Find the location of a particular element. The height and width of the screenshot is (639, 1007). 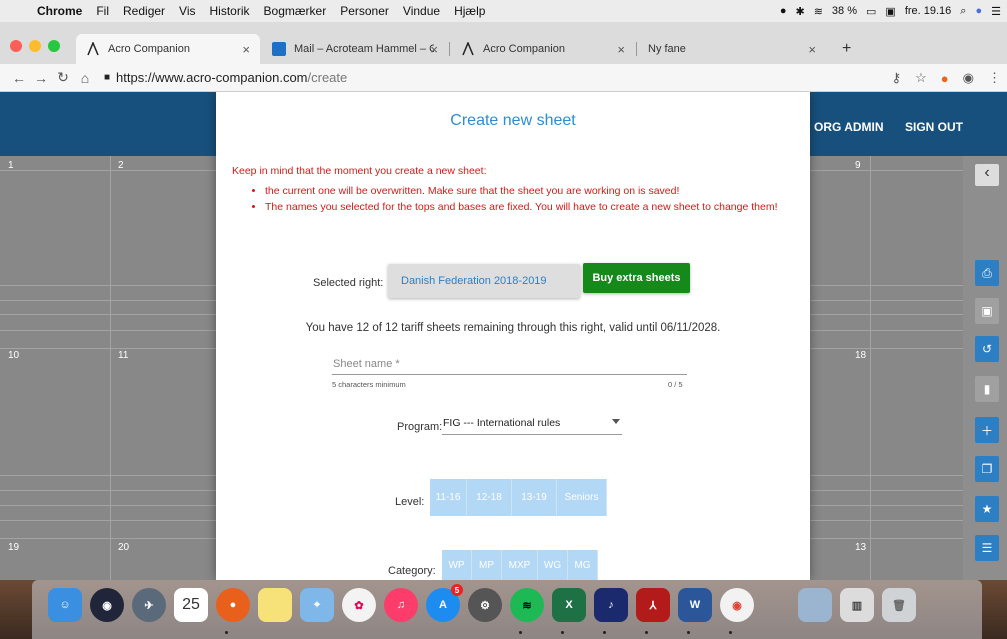

music-icon: ♫ is located at coordinates (401, 605).